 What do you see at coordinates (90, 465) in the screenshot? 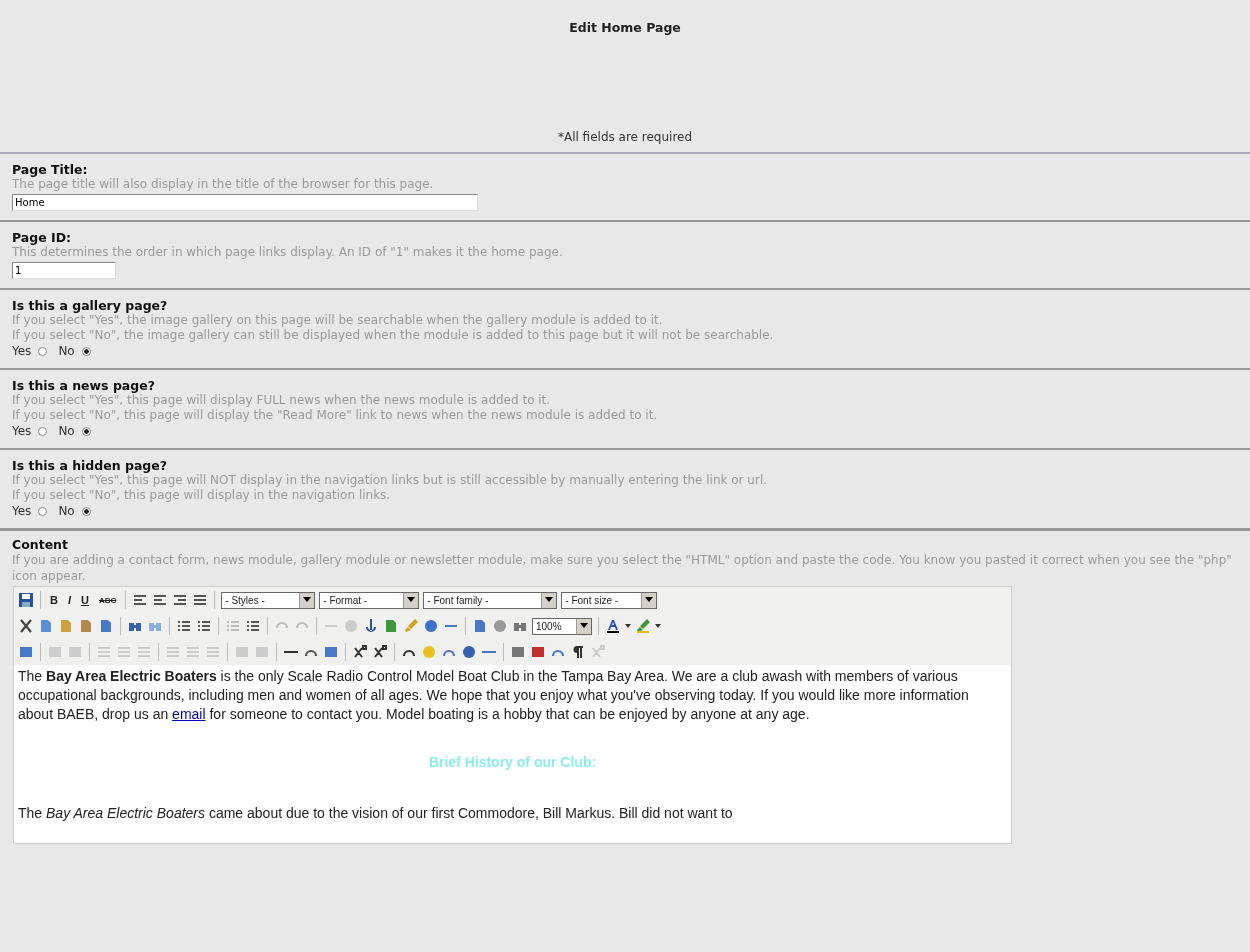
I see `field-label: Is this a hidden page?` at bounding box center [90, 465].